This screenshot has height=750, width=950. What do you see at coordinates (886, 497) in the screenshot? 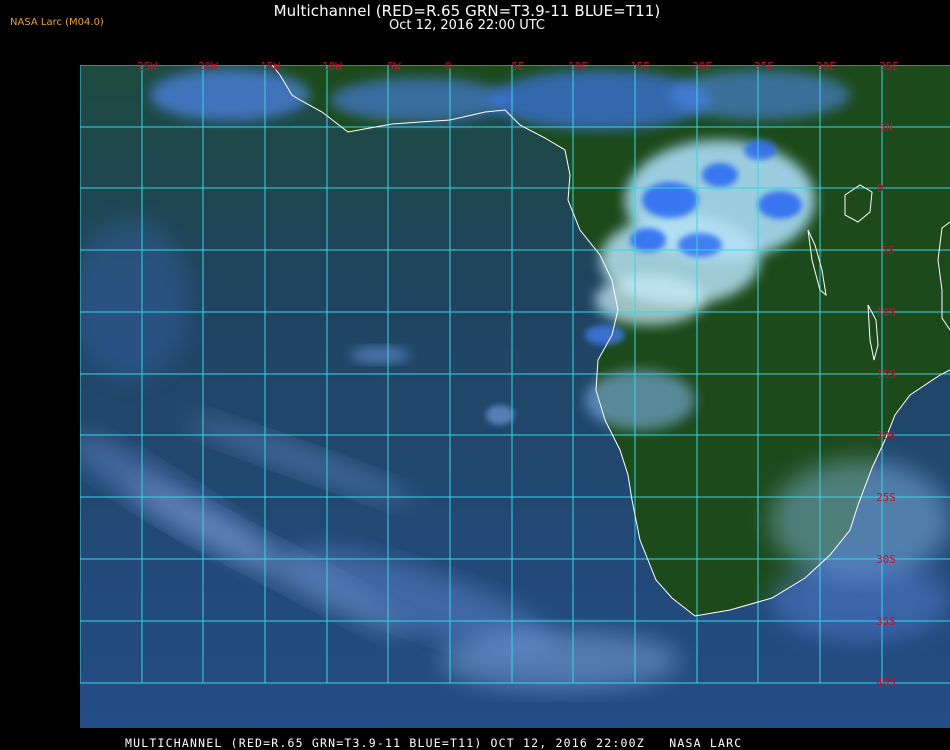
I see `lat-label: 25S` at bounding box center [886, 497].